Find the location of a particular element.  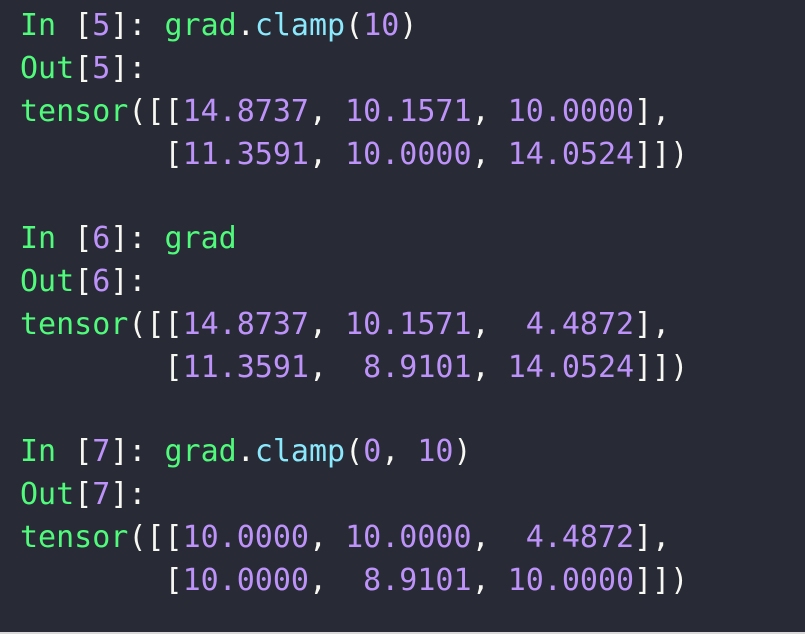

code-argument: 0 is located at coordinates (372, 451).